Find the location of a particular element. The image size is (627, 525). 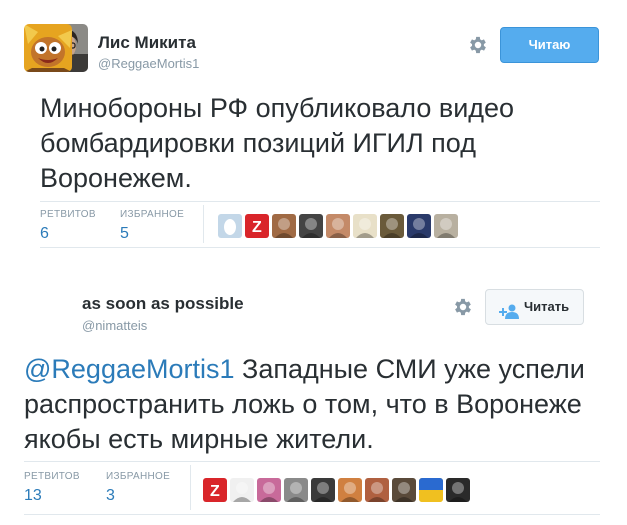

author-avatar is located at coordinates (48, 48).